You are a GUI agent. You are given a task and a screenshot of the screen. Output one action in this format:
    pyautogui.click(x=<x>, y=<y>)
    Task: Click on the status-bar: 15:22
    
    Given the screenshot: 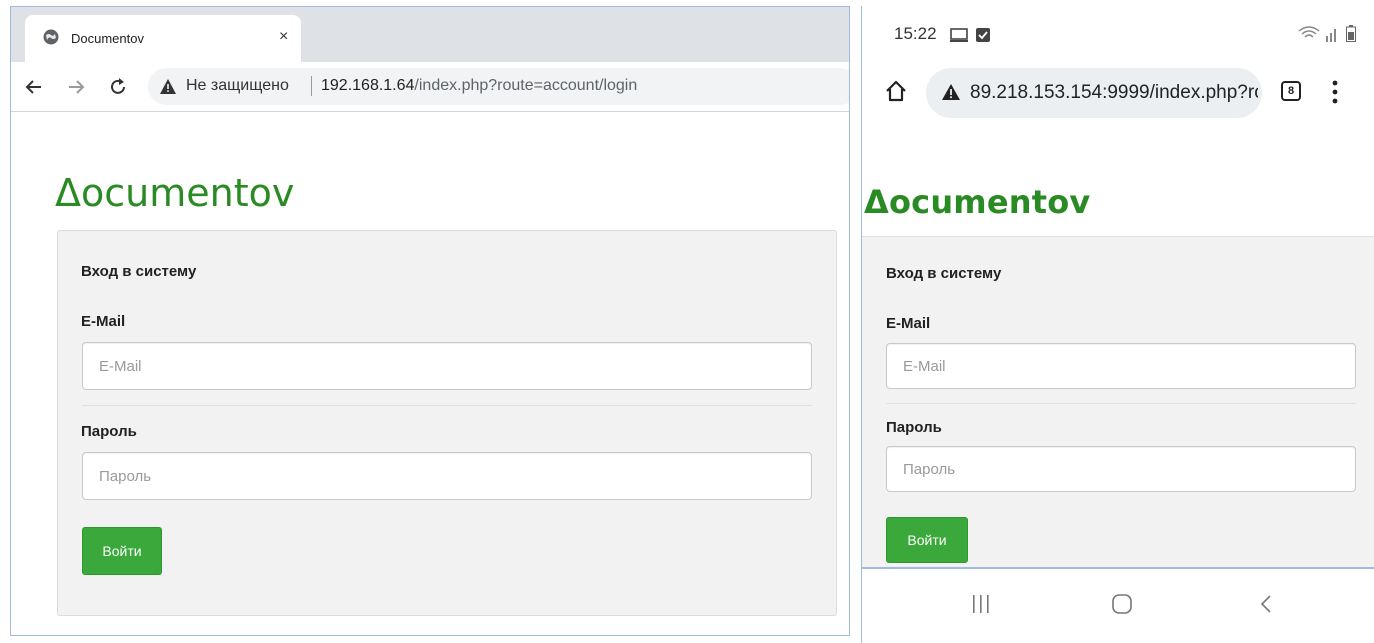 What is the action you would take?
    pyautogui.click(x=1118, y=32)
    